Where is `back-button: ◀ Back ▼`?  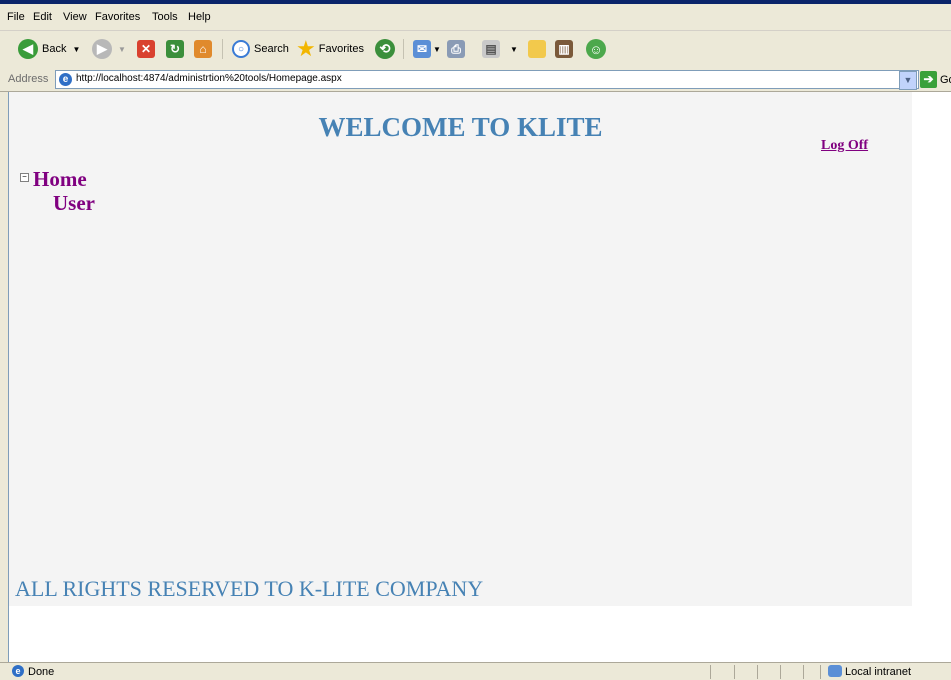 back-button: ◀ Back ▼ is located at coordinates (49, 49).